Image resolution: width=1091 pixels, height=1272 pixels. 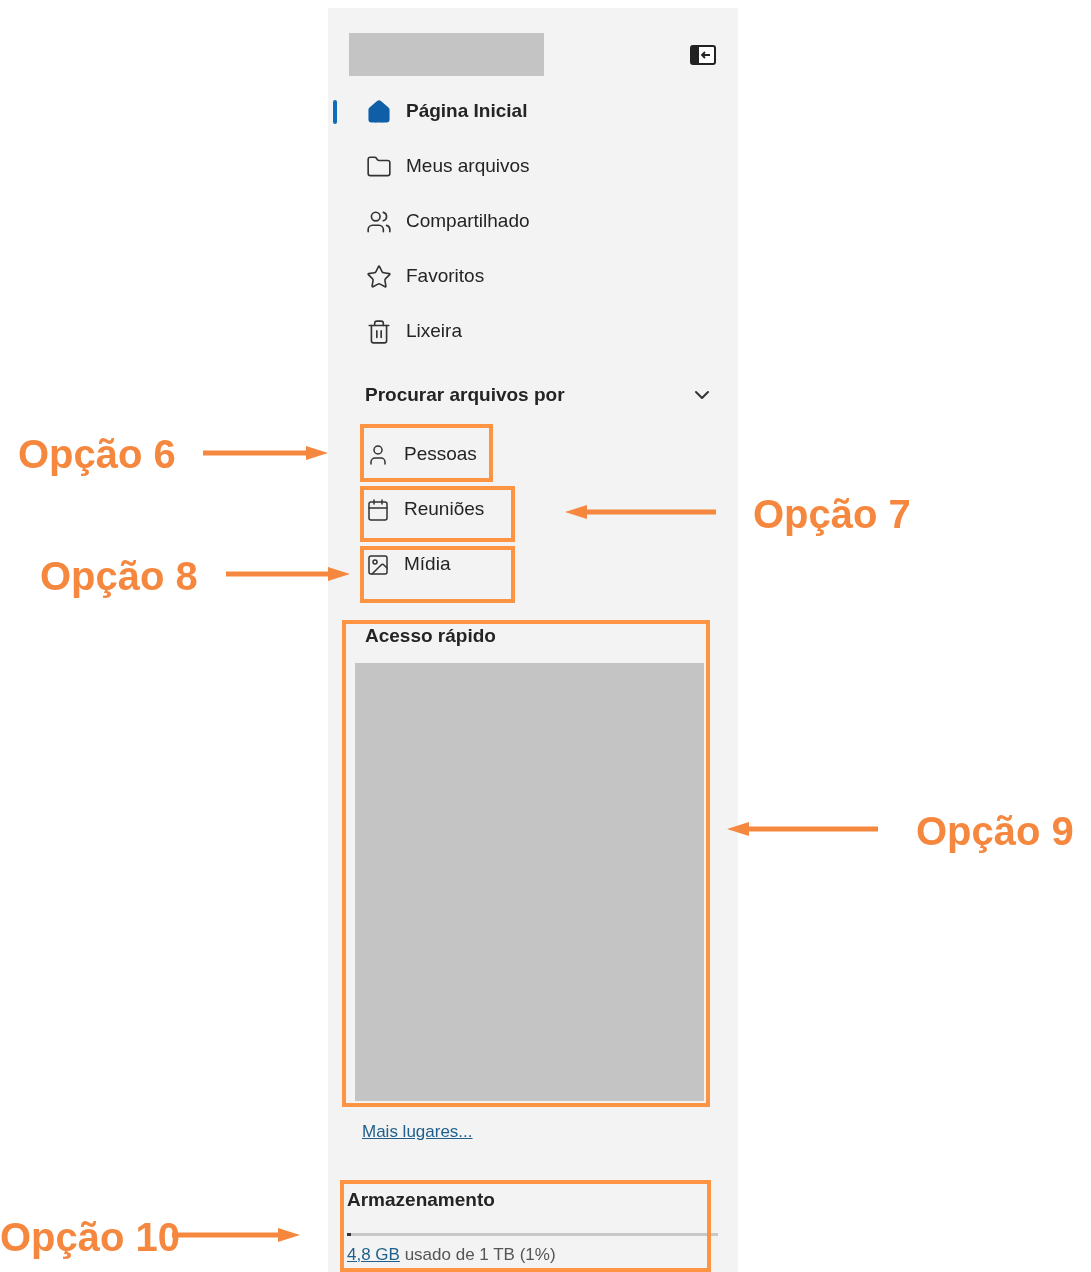 I want to click on annotation-label: Opção 9, so click(x=995, y=831).